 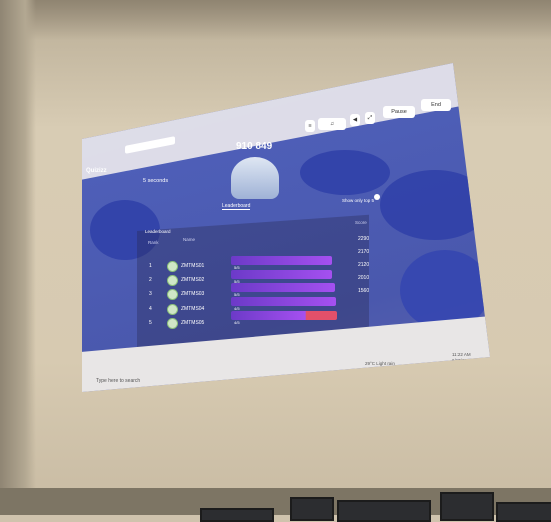 I want to click on leaderboard-title: Leaderboard, so click(x=158, y=231).